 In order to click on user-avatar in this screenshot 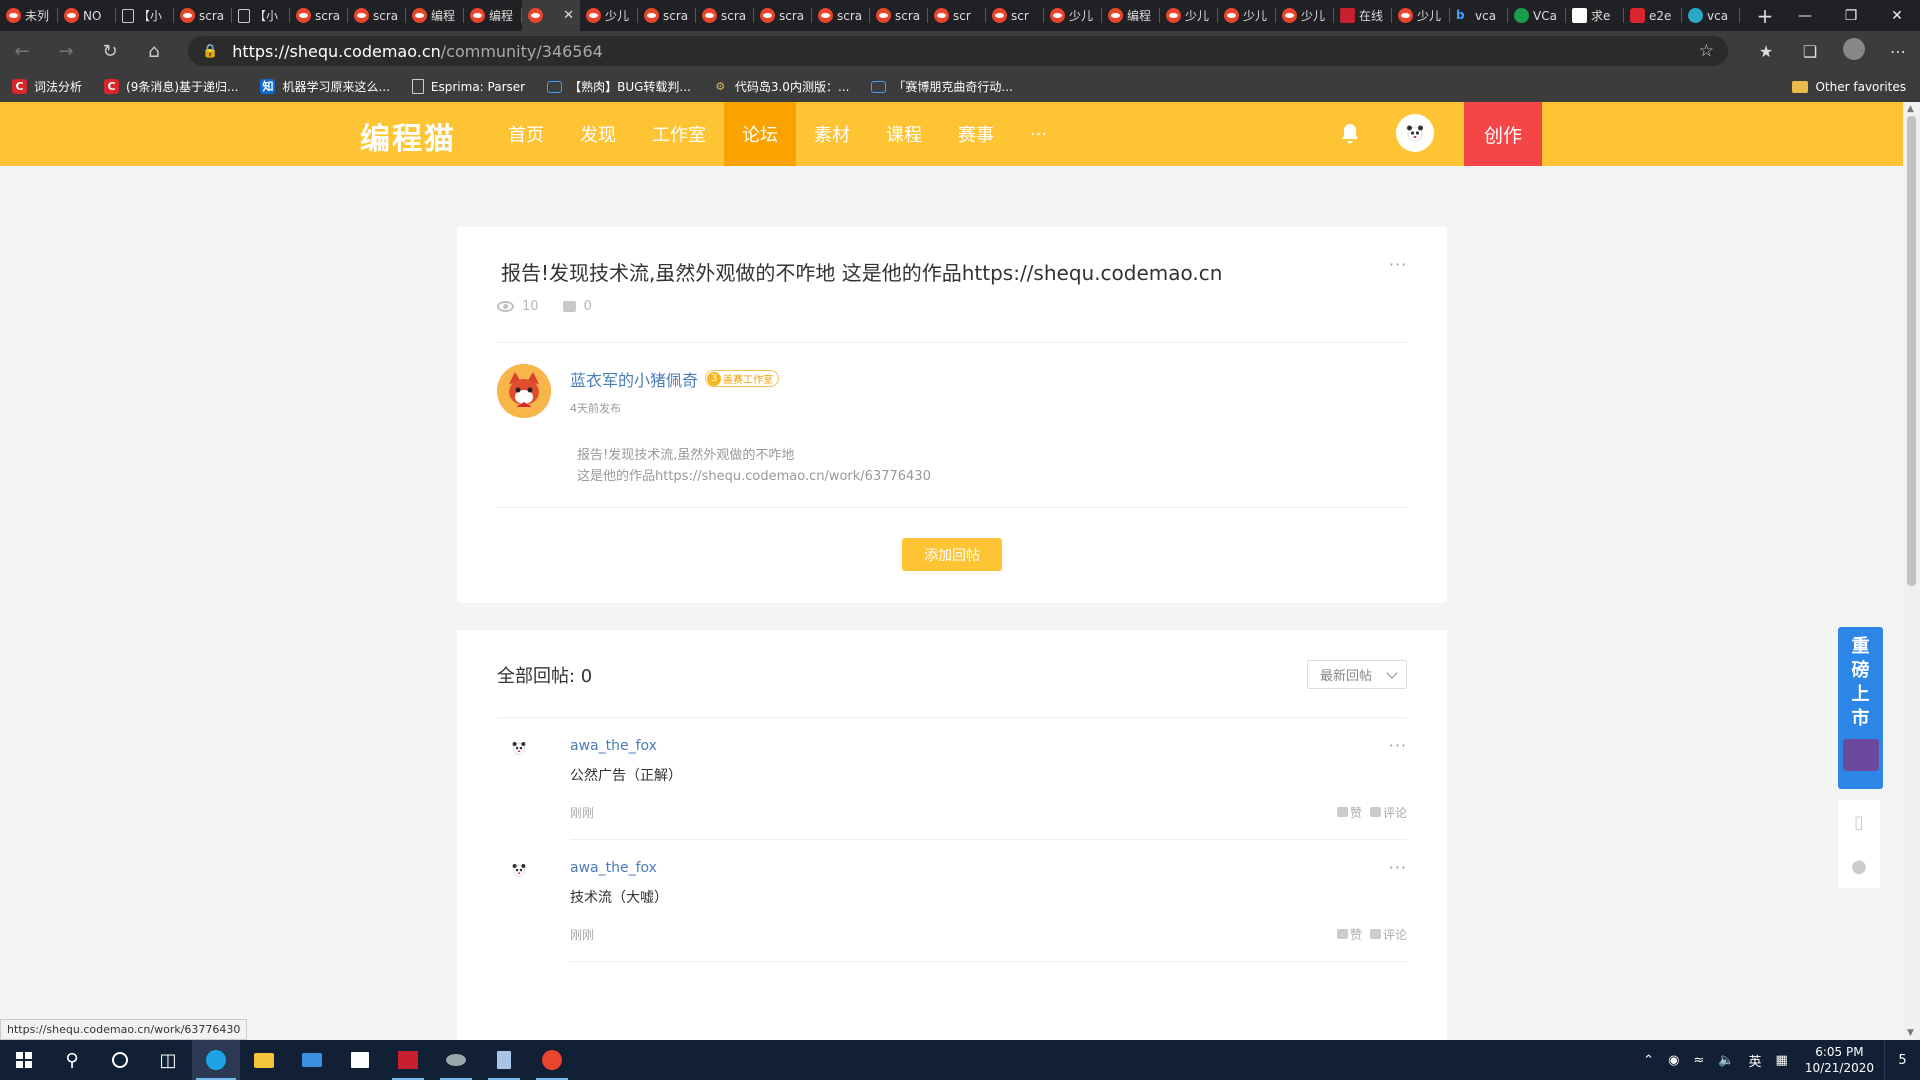, I will do `click(1415, 133)`.